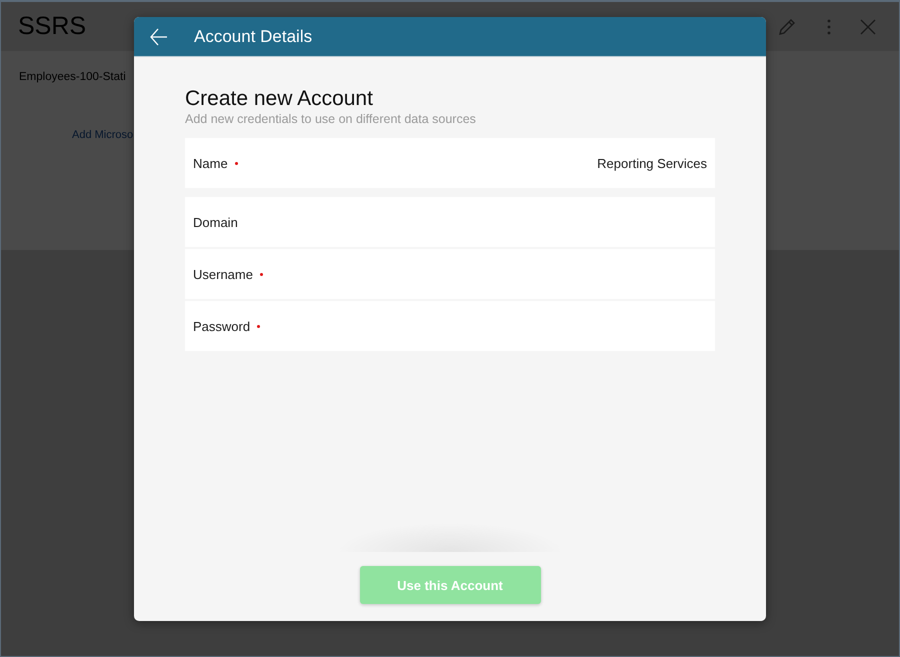 This screenshot has height=657, width=900. Describe the element at coordinates (221, 326) in the screenshot. I see `field-label: Password` at that location.